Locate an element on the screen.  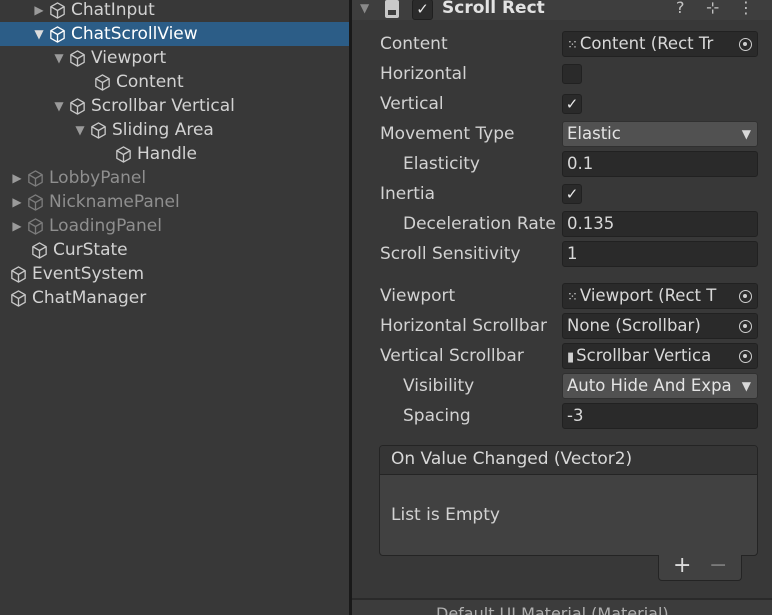
add-listener-button: + is located at coordinates (682, 565).